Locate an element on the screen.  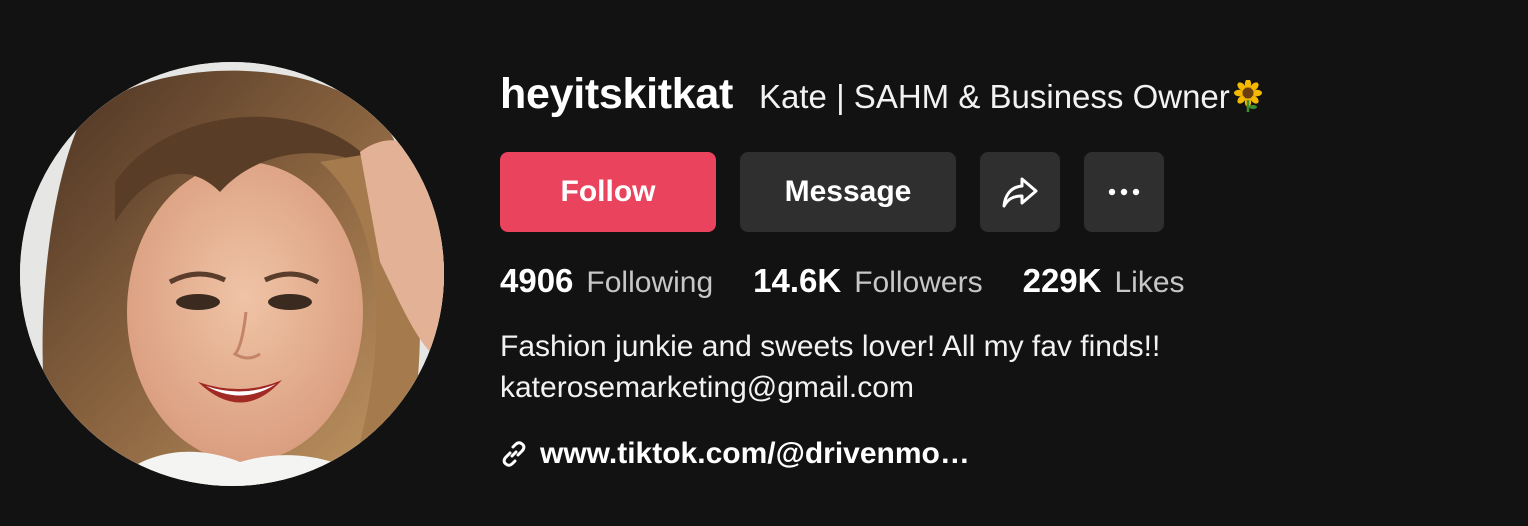
following-label: Following is located at coordinates (650, 282).